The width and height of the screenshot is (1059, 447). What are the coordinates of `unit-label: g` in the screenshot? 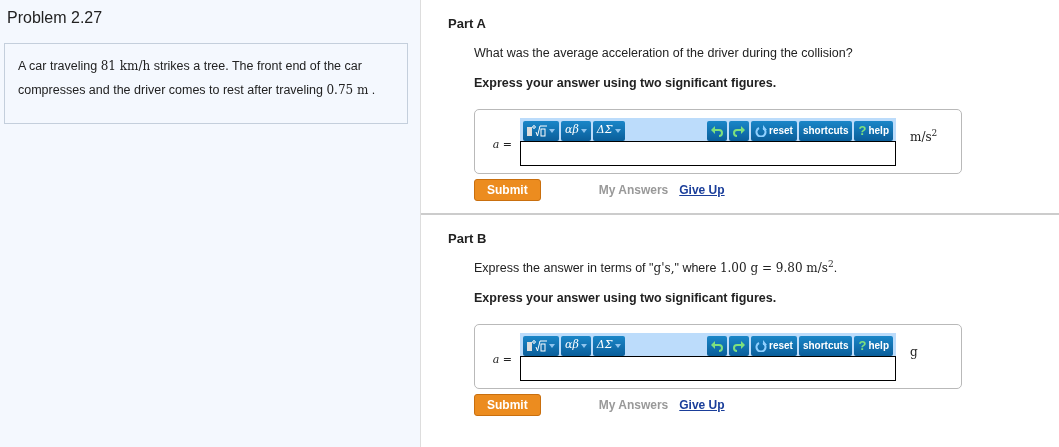 It's located at (914, 352).